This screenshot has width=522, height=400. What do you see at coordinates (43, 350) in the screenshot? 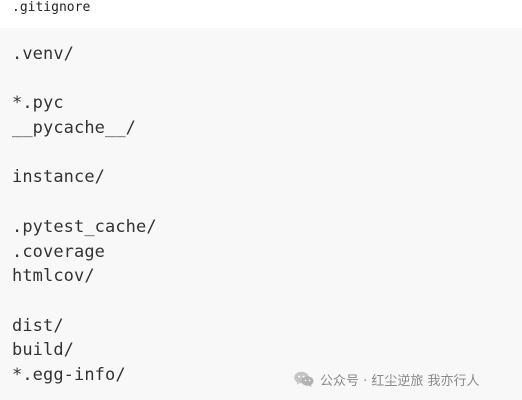
I see `code-line: build/` at bounding box center [43, 350].